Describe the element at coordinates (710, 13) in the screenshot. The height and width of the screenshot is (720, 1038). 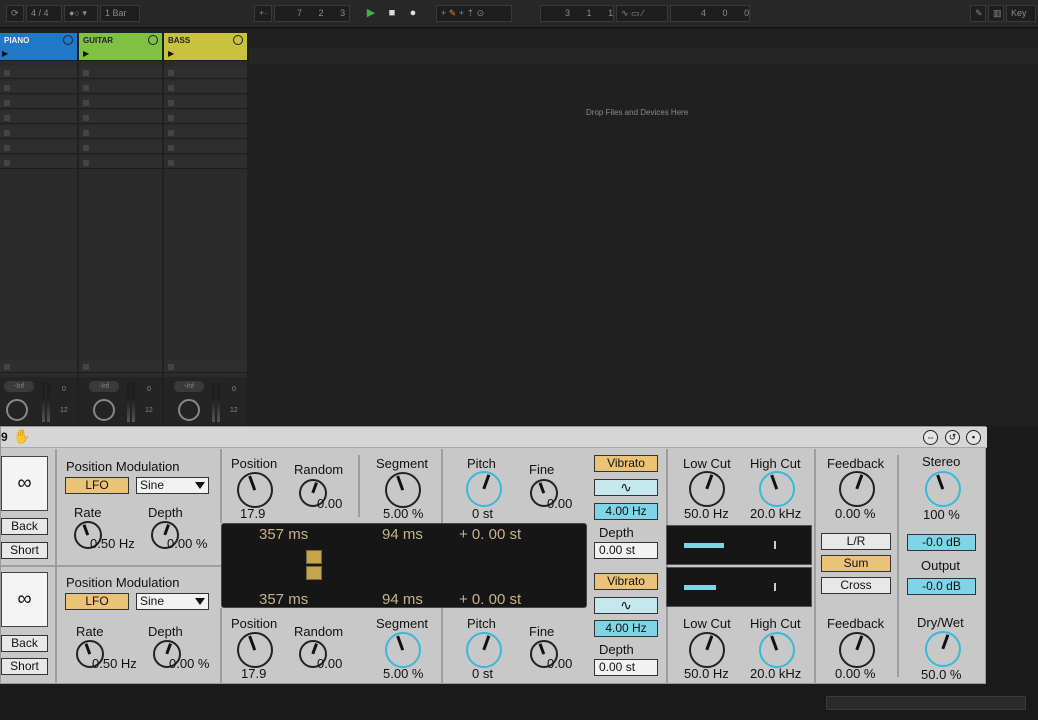
I see `loop-length: 4 0 0` at that location.